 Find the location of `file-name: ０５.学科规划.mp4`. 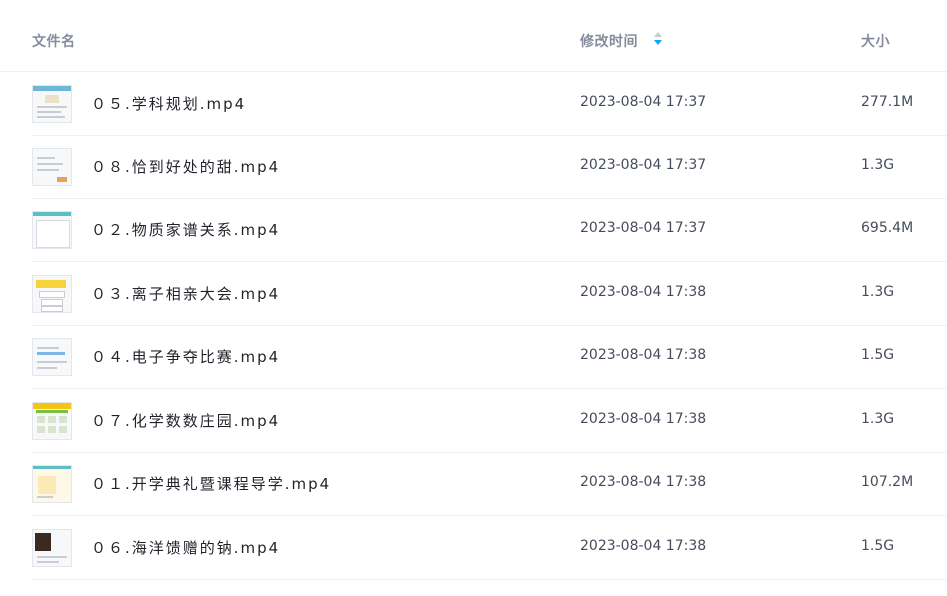

file-name: ０５.学科规划.mp4 is located at coordinates (168, 103).